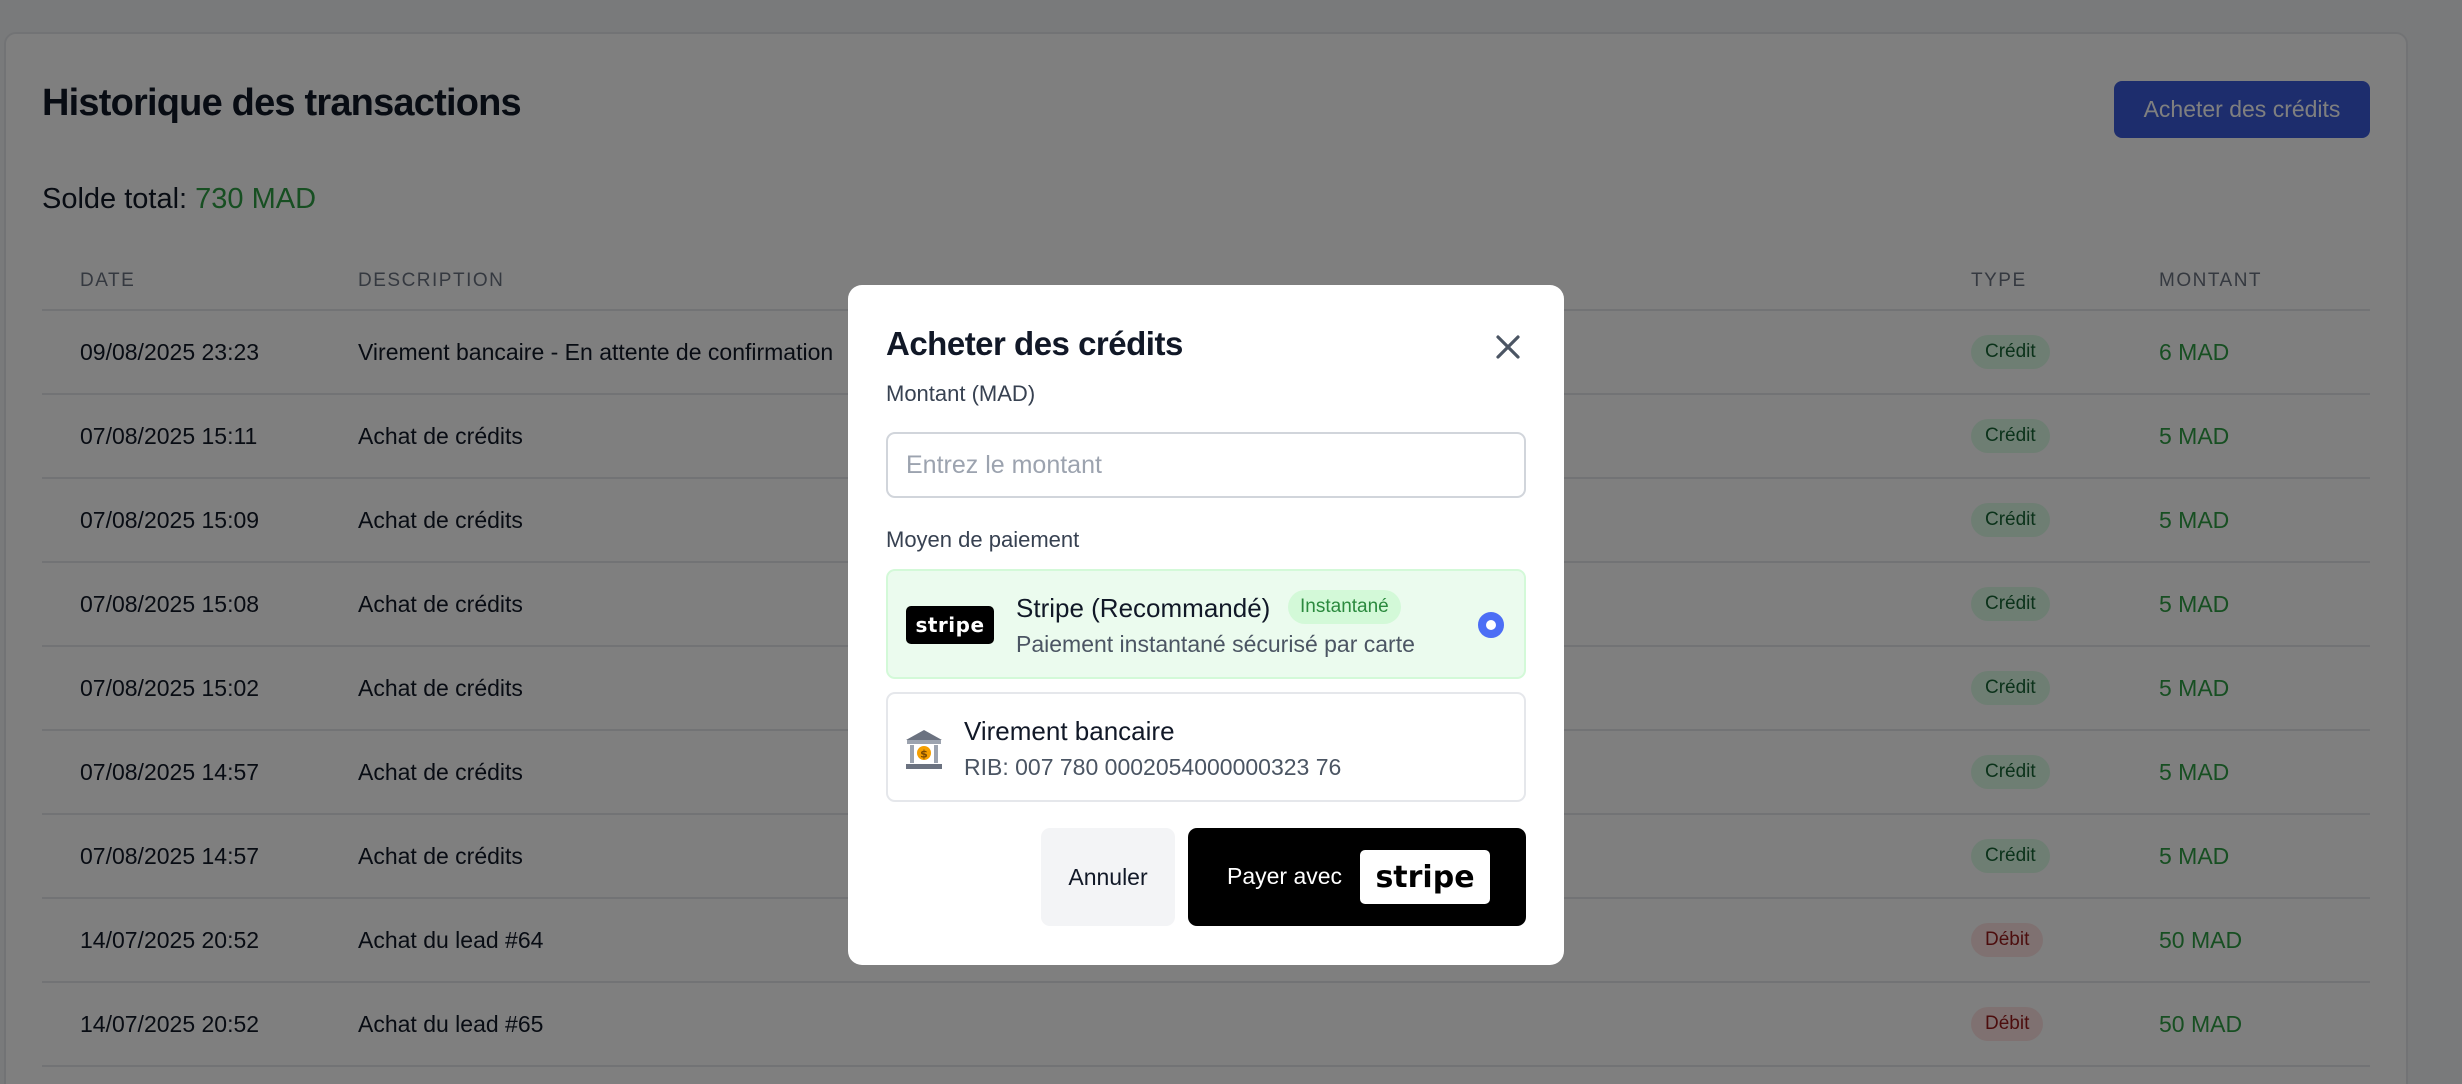 The image size is (2462, 1084). What do you see at coordinates (1215, 644) in the screenshot?
I see `stripe-option-subtitle: Paiement instantané sécurisé par carte` at bounding box center [1215, 644].